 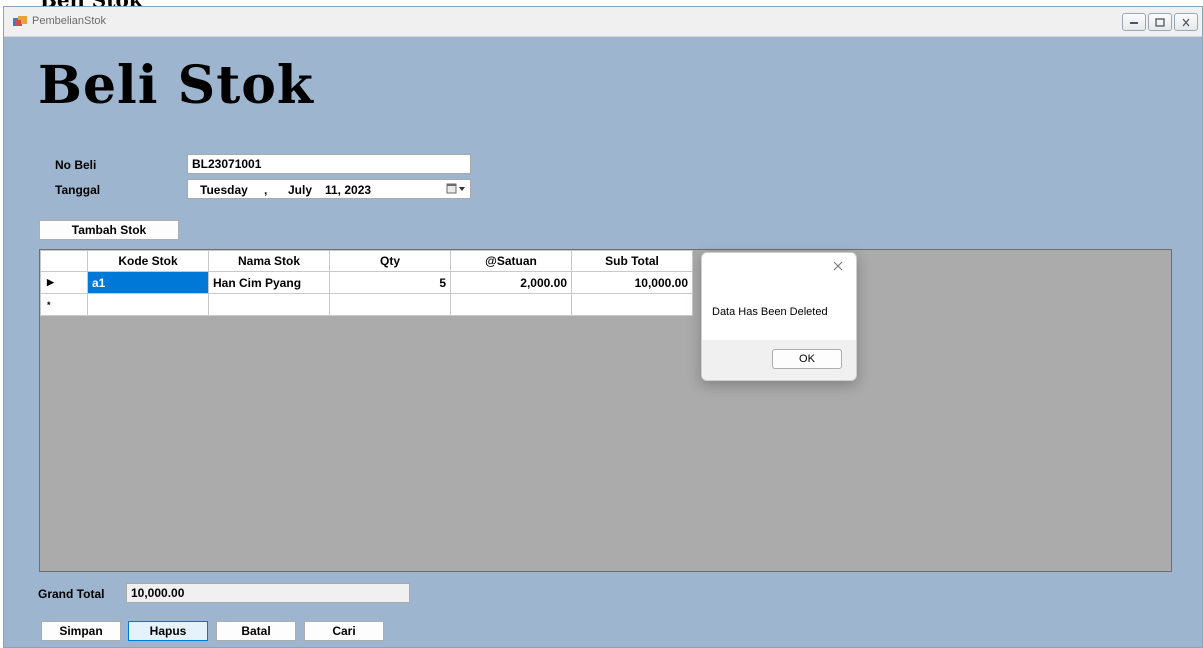 I want to click on cell-qty: 5, so click(x=390, y=282).